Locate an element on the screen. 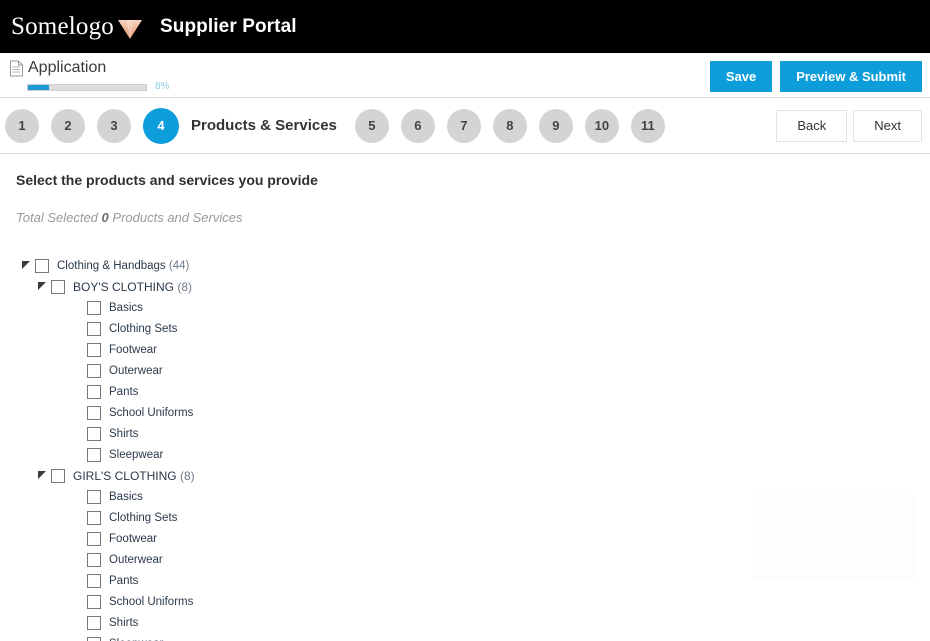  tree-group-item: Clothing & Handbags (44) is located at coordinates (473, 265).